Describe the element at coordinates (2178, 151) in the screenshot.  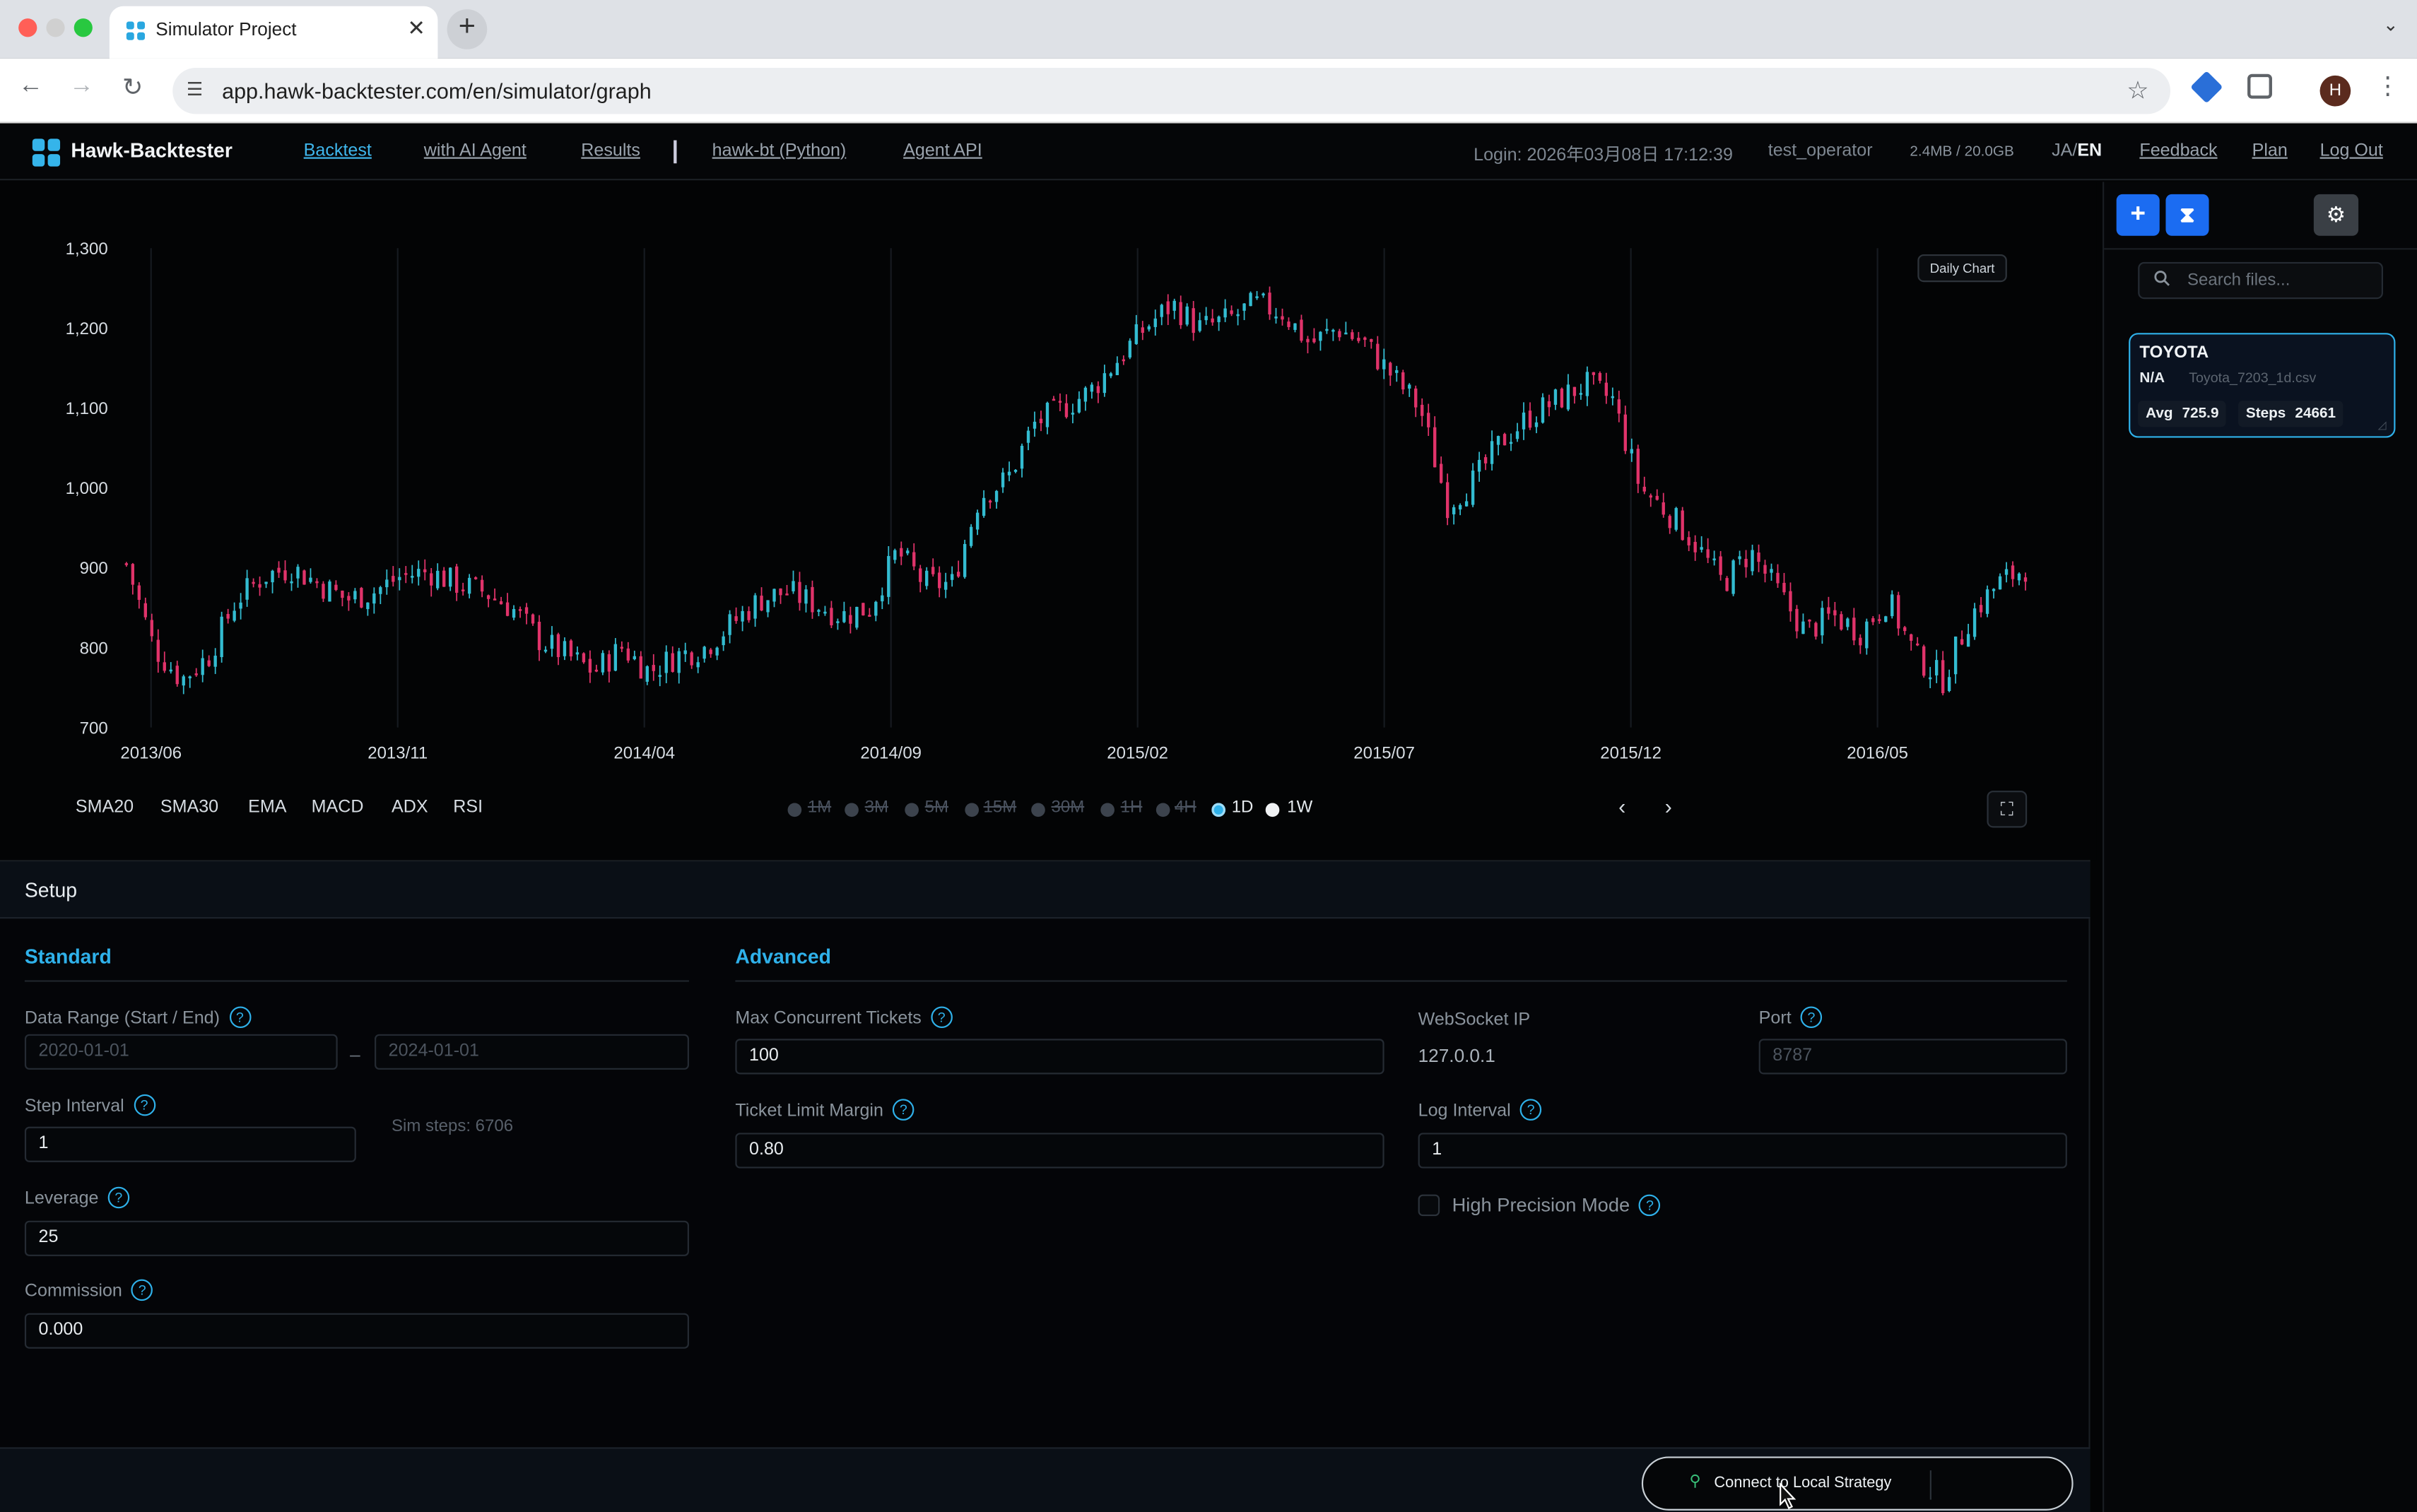
I see `feedback-link: Feedback` at that location.